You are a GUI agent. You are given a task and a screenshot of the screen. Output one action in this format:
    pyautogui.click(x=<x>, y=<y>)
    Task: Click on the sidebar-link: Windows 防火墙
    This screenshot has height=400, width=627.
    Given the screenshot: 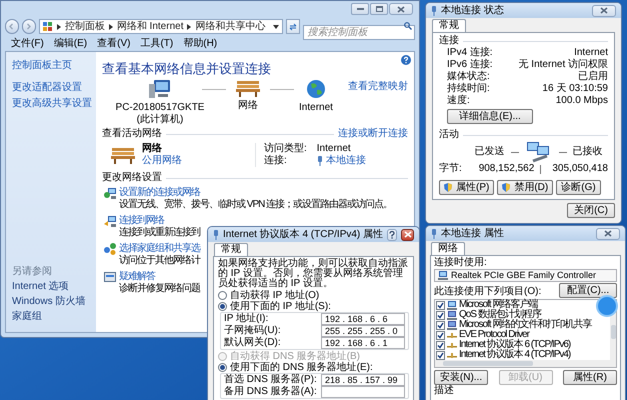 What is the action you would take?
    pyautogui.click(x=51, y=302)
    